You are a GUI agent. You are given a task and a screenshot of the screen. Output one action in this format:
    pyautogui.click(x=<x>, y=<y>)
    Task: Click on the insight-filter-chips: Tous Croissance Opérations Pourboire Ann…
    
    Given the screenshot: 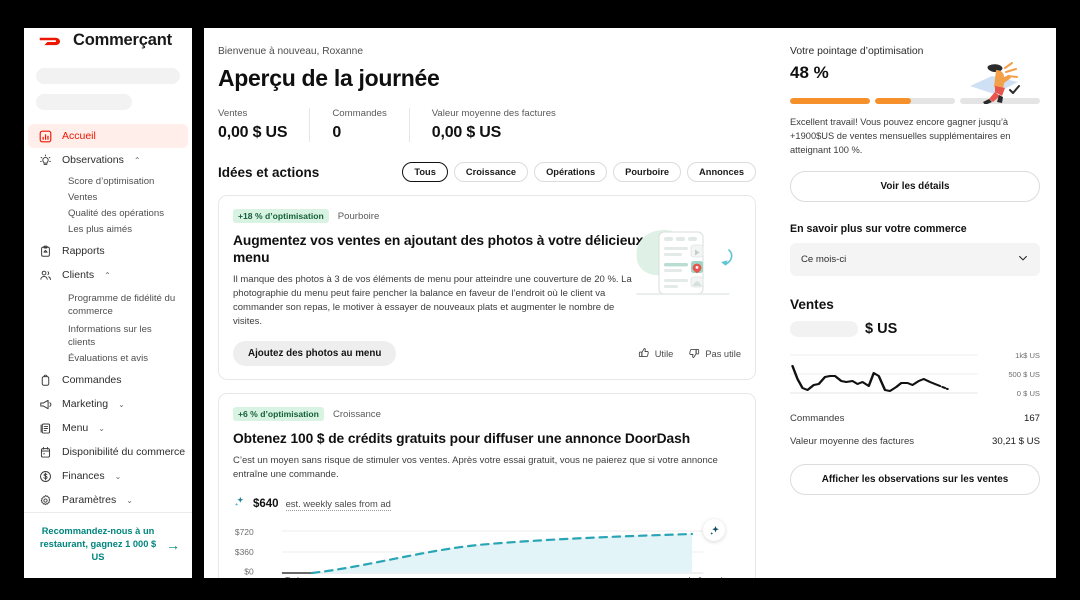 What is the action you would take?
    pyautogui.click(x=579, y=172)
    